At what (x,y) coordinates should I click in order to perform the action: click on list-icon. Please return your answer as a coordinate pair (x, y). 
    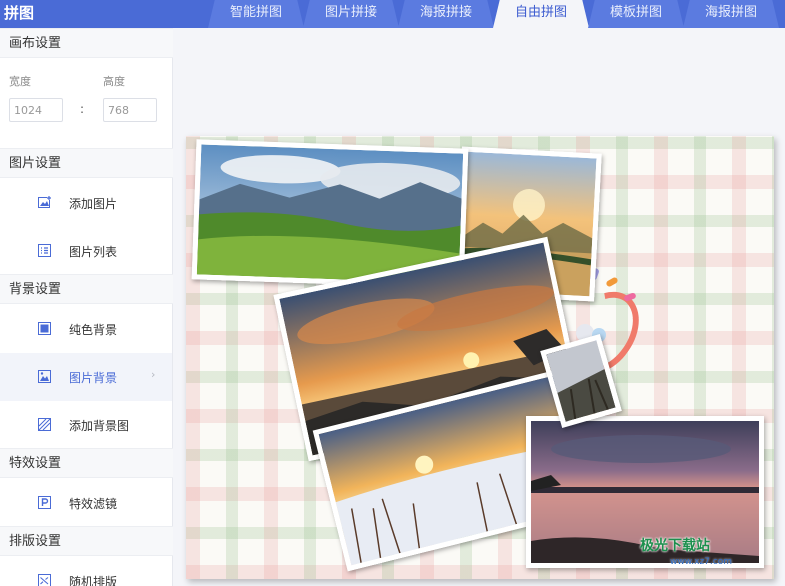
    Looking at the image, I should click on (44, 250).